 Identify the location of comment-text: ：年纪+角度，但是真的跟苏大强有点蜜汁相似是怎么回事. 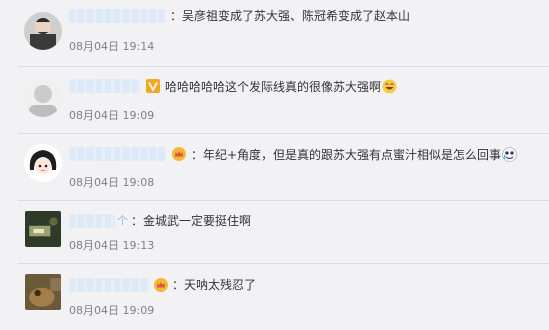
(354, 154).